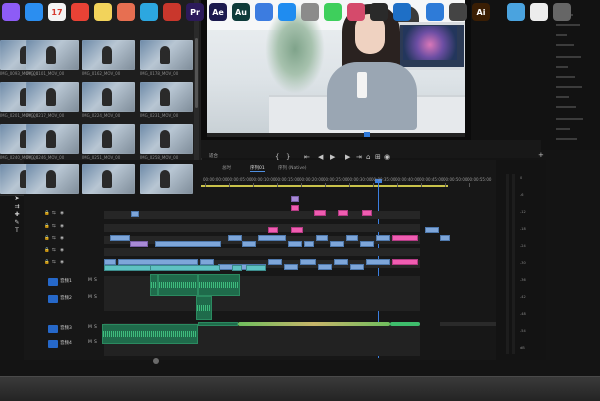  What do you see at coordinates (17, 222) in the screenshot?
I see `pen-tool-icon: ✎` at bounding box center [17, 222].